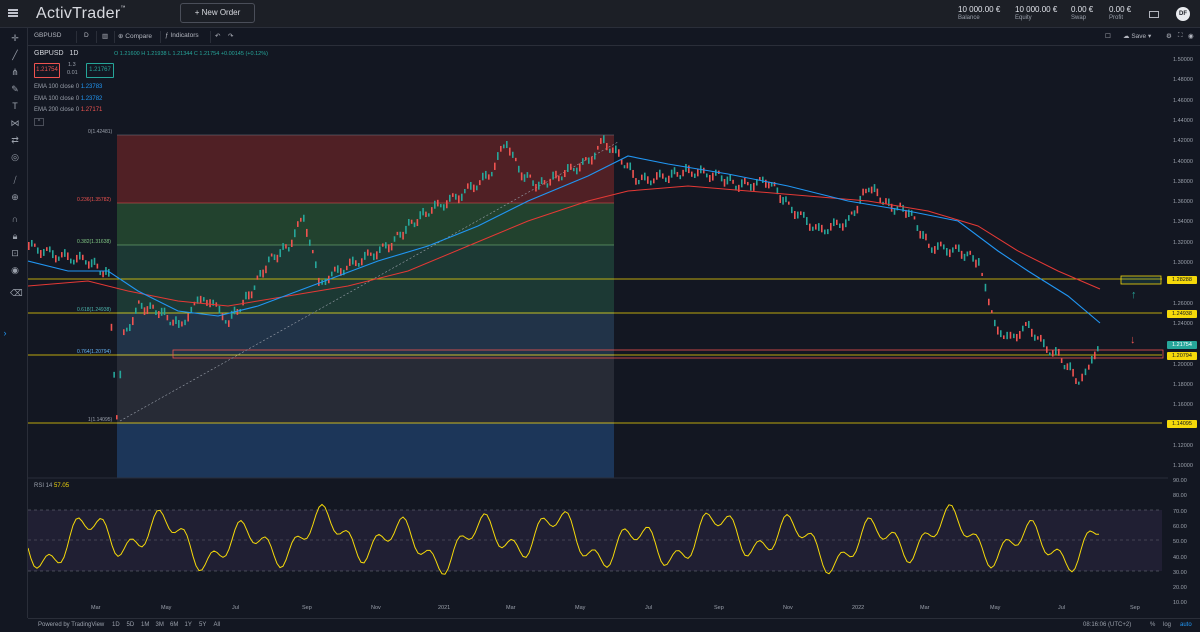 This screenshot has height=632, width=1200. Describe the element at coordinates (188, 625) in the screenshot. I see `range-button: 1Y` at that location.